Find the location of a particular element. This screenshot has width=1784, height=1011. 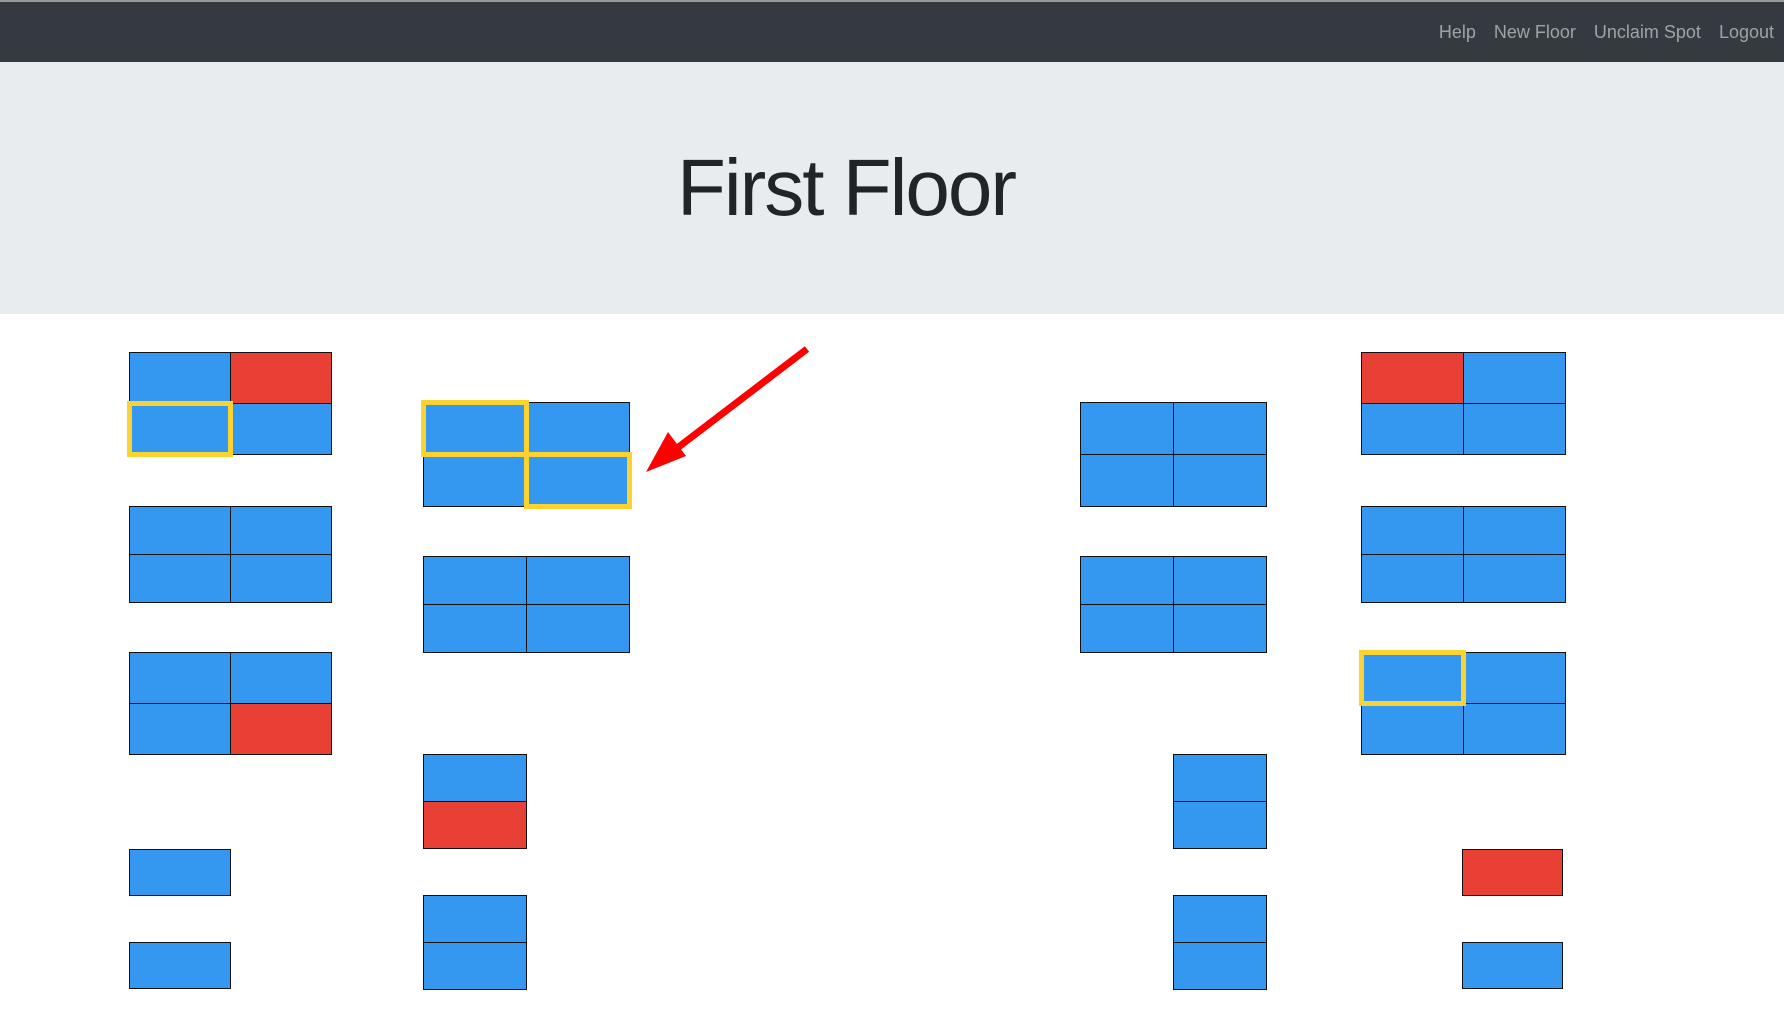

nav-links: Help New Floor Unclaim Spot Logout is located at coordinates (1606, 32).